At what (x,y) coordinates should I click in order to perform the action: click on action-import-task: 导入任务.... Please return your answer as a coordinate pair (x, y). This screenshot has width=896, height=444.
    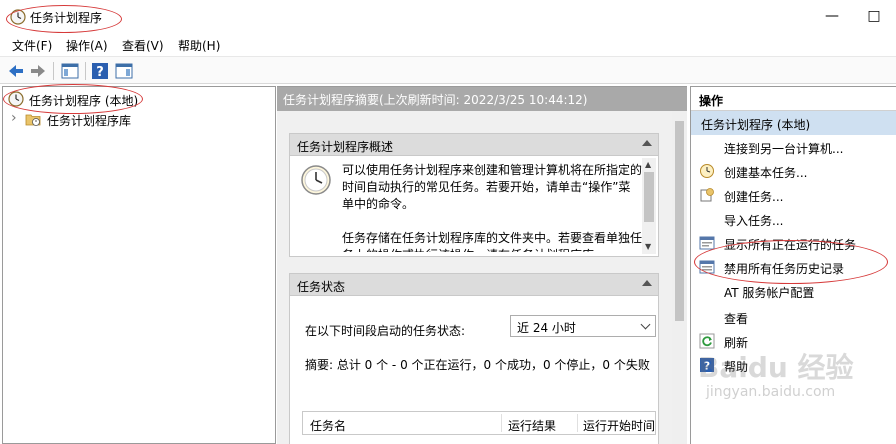
    Looking at the image, I should click on (793, 219).